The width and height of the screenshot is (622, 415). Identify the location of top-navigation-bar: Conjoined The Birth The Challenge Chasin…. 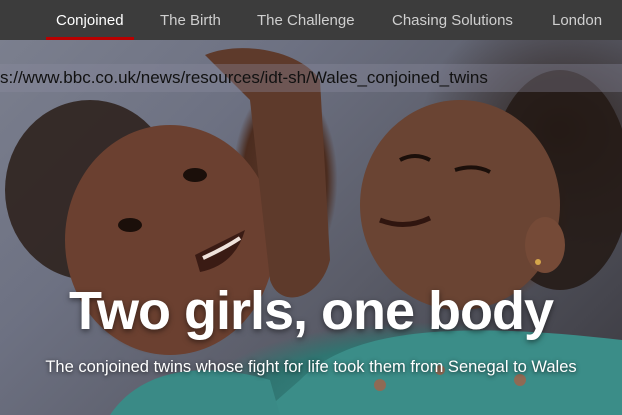
(311, 20).